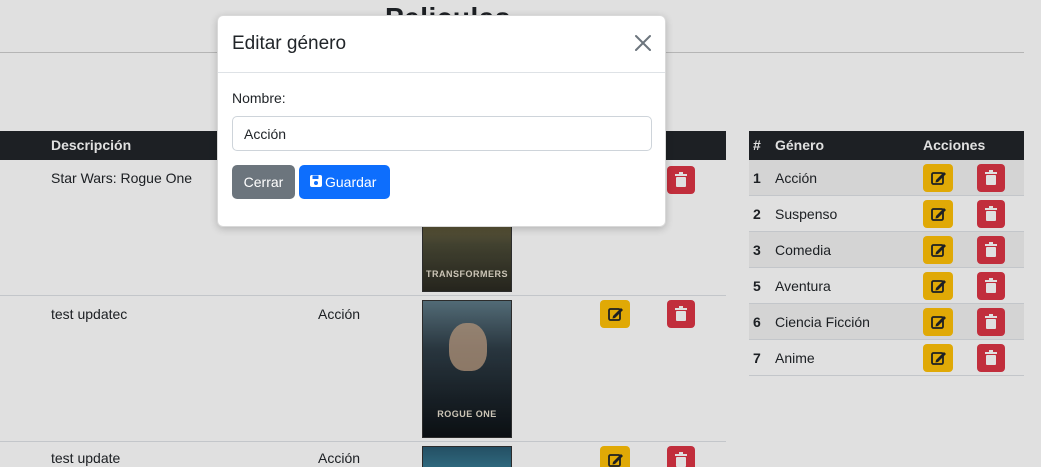 The height and width of the screenshot is (467, 1041). Describe the element at coordinates (263, 182) in the screenshot. I see `cerrar-button: Cerrar` at that location.